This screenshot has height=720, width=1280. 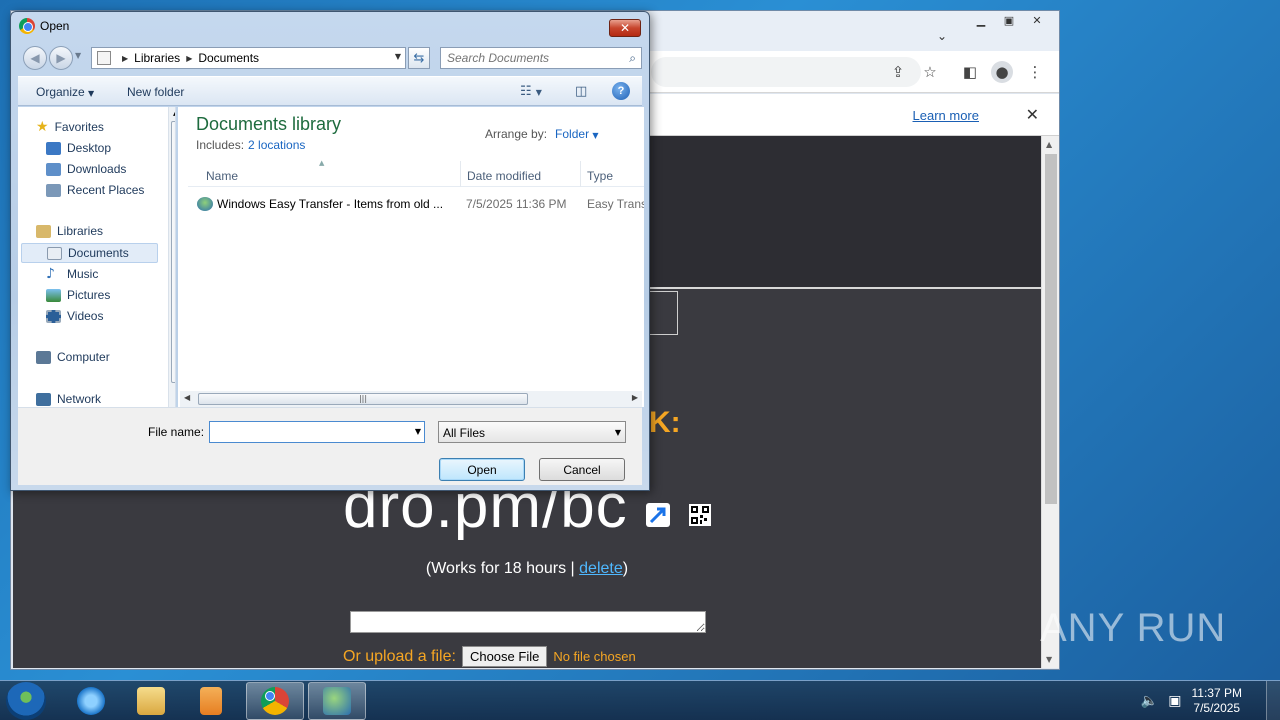 I want to click on nav-downloads: Downloads, so click(x=88, y=169).